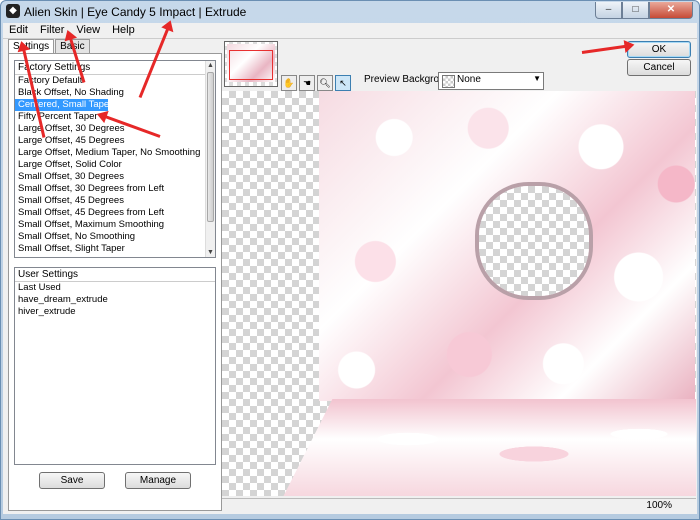  I want to click on tab-settings: Settings, so click(31, 46).